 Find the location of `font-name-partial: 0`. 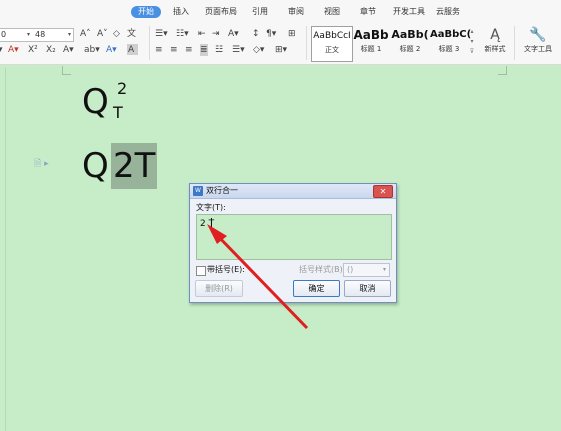

font-name-partial: 0 is located at coordinates (4, 34).